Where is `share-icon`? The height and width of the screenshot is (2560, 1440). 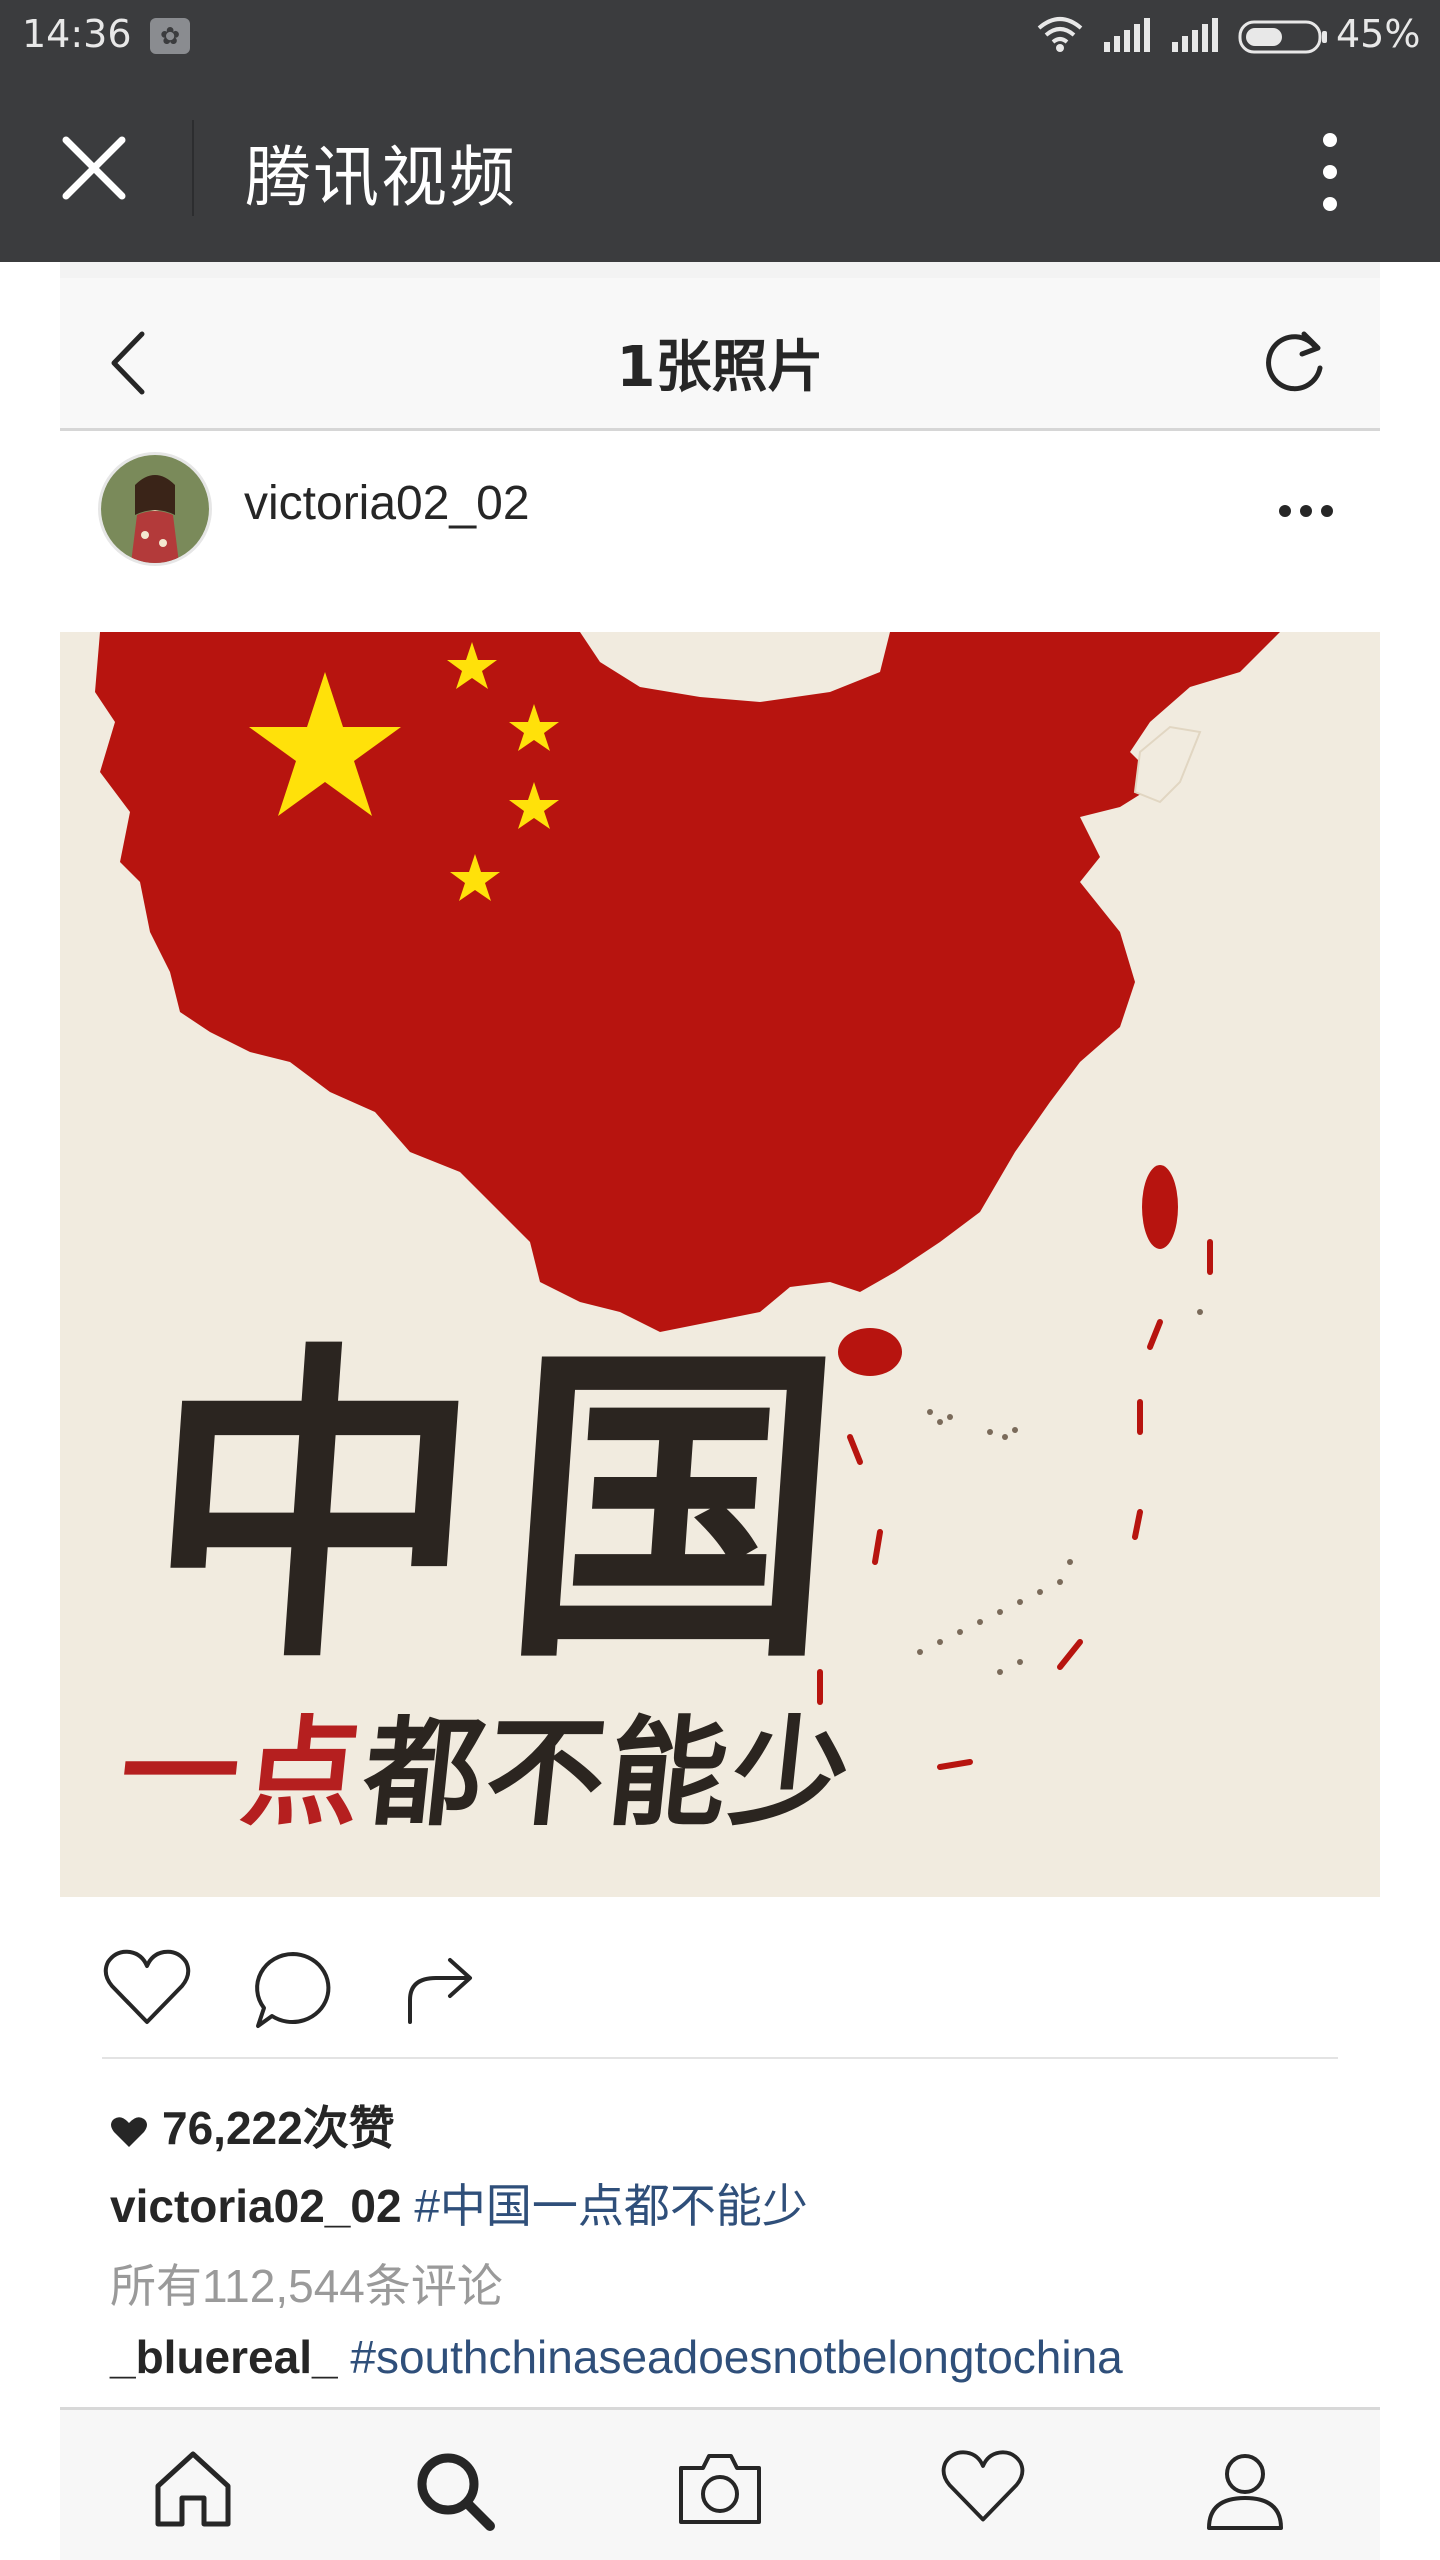
share-icon is located at coordinates (440, 1988).